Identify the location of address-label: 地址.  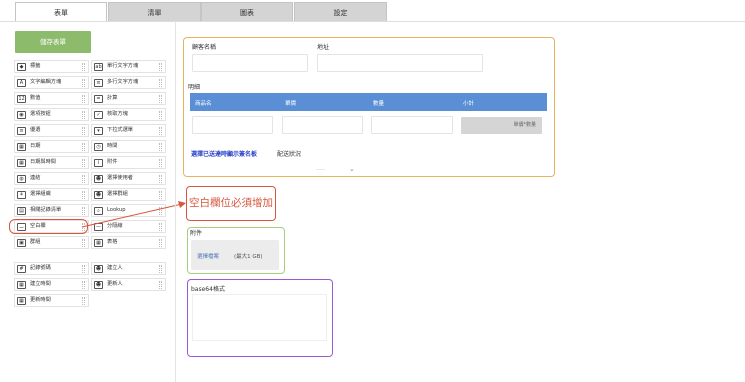
(323, 47).